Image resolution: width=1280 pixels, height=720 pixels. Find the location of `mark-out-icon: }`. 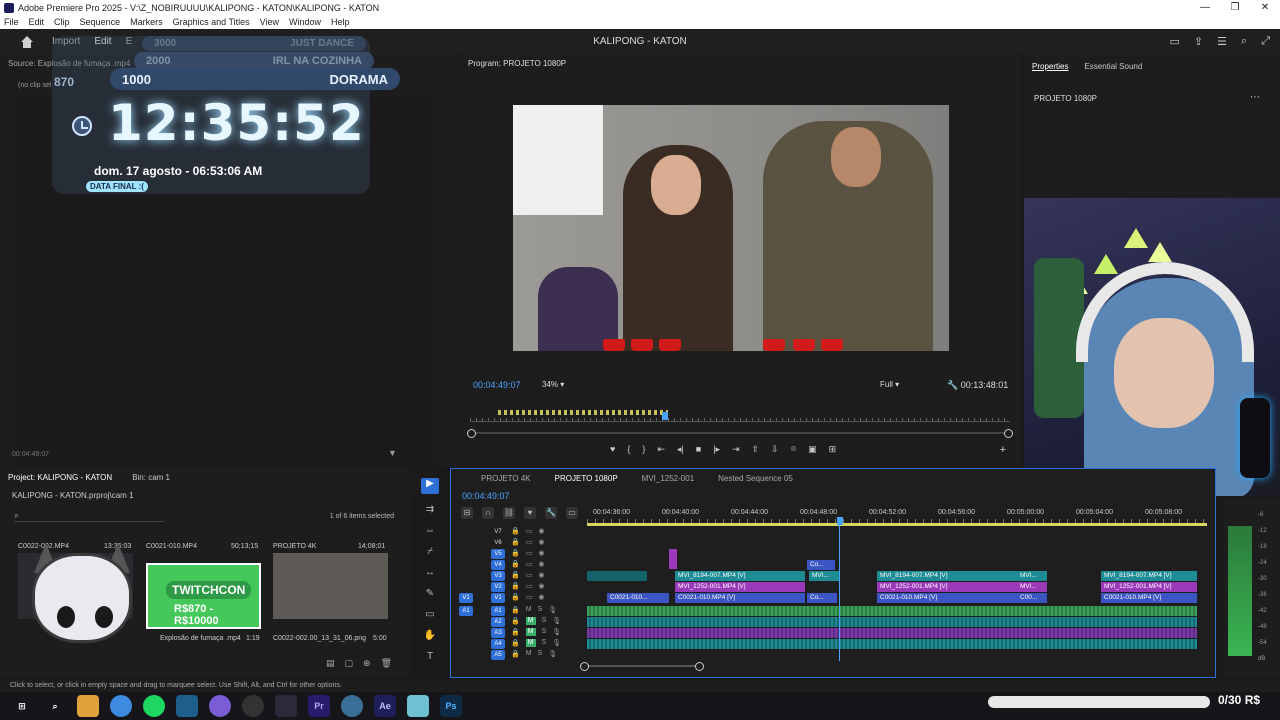

mark-out-icon: } is located at coordinates (643, 449).